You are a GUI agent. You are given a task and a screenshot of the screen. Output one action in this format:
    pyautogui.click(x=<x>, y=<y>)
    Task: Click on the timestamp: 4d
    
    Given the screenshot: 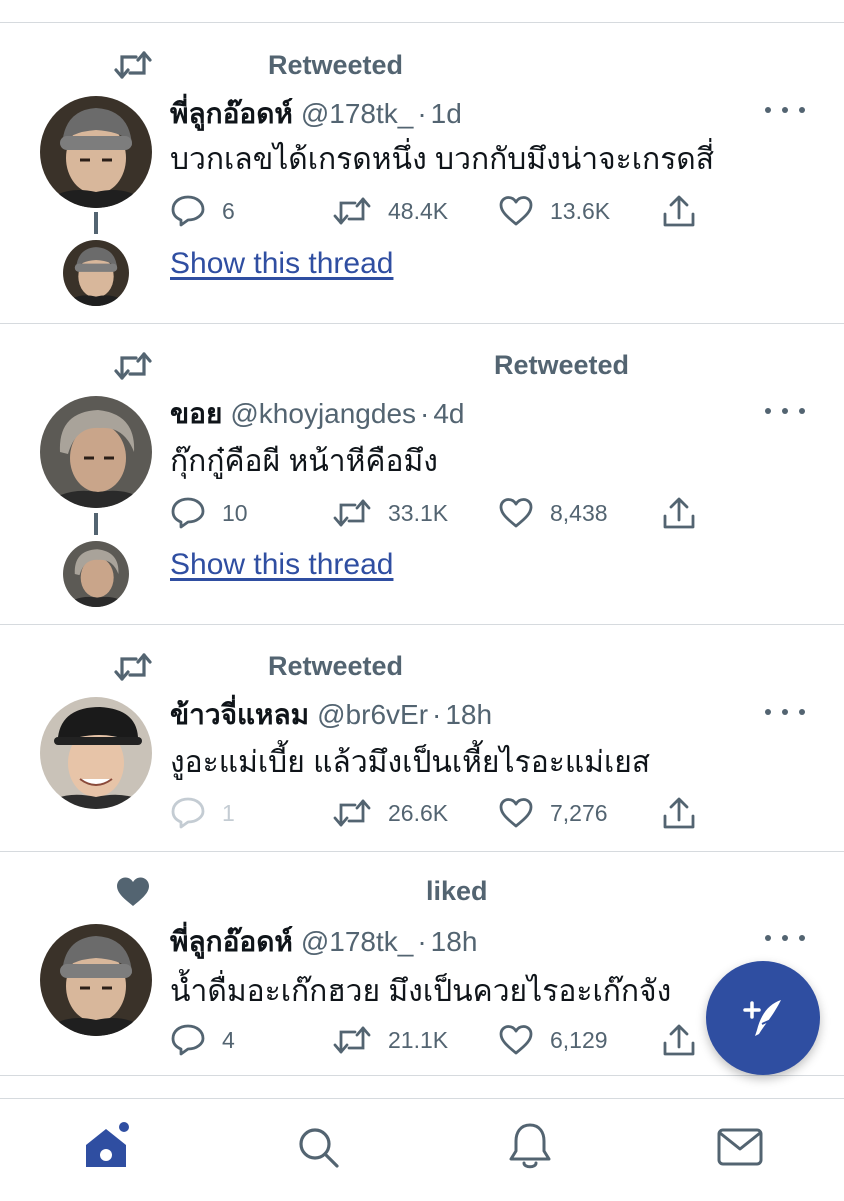 What is the action you would take?
    pyautogui.click(x=448, y=414)
    